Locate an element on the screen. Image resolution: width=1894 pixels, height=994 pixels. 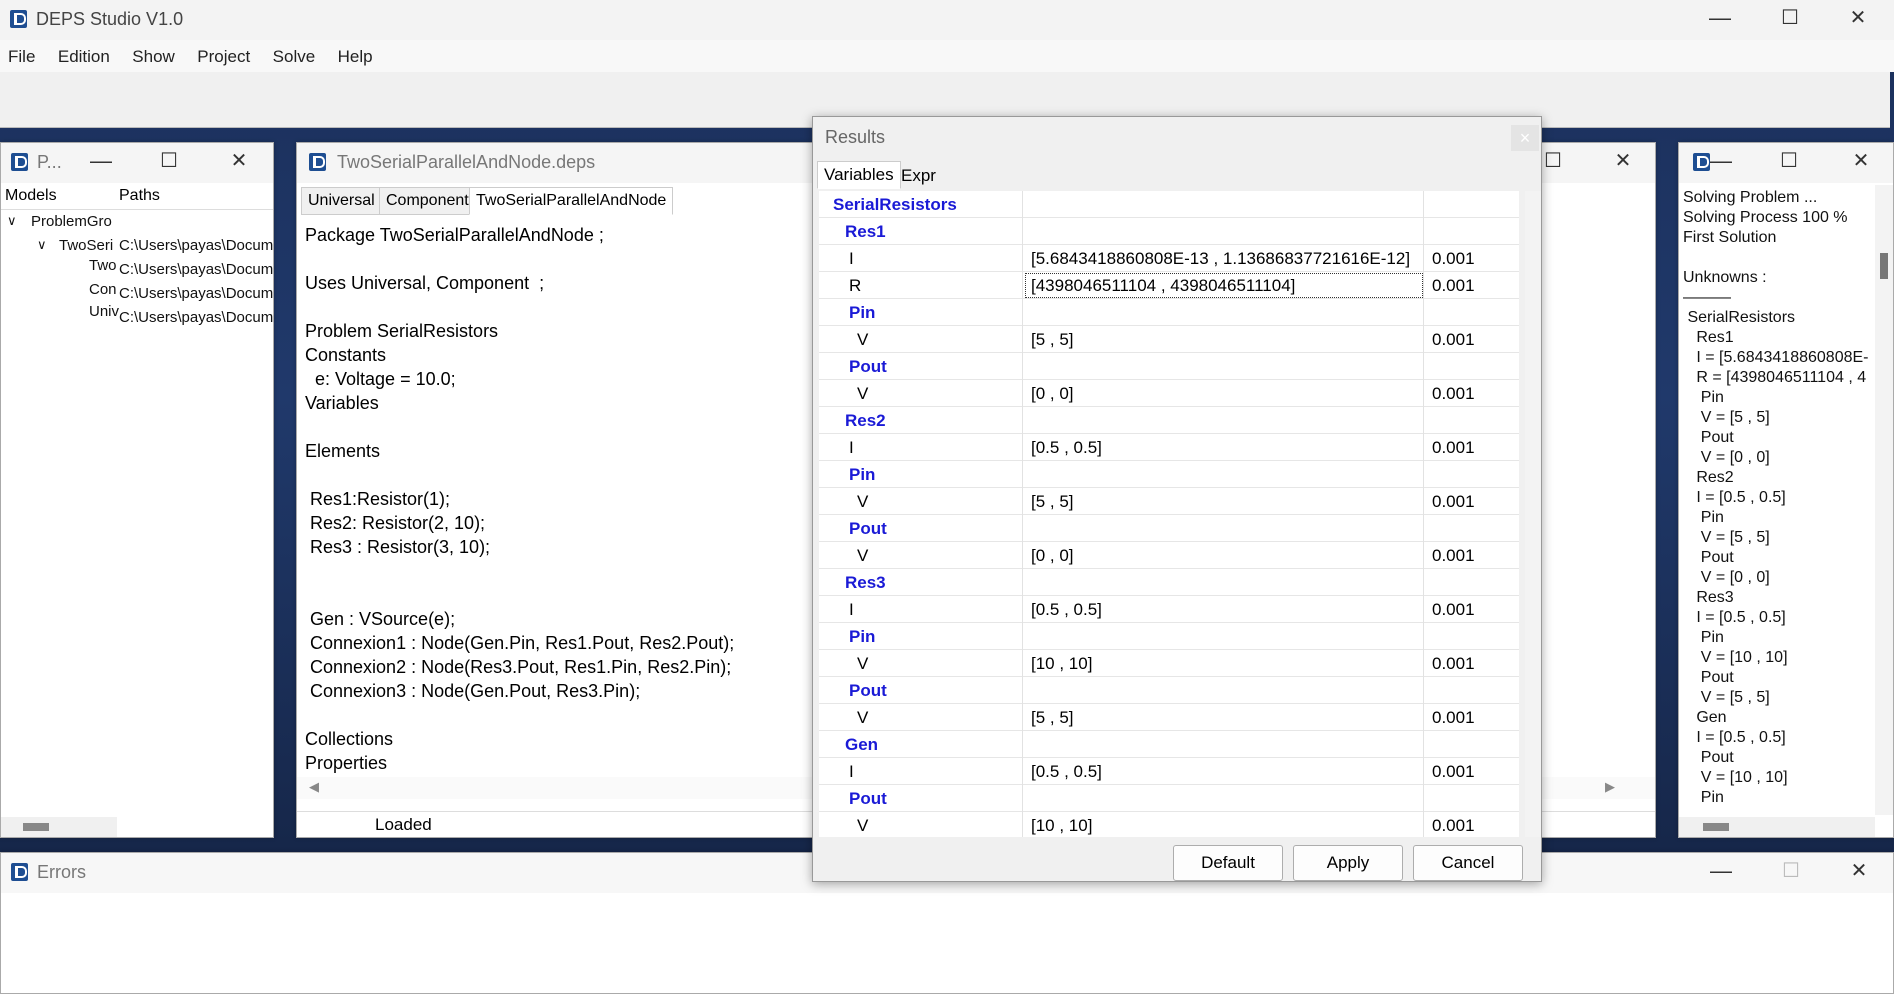
tree-item-twoserial: TwoSeri is located at coordinates (89, 245).